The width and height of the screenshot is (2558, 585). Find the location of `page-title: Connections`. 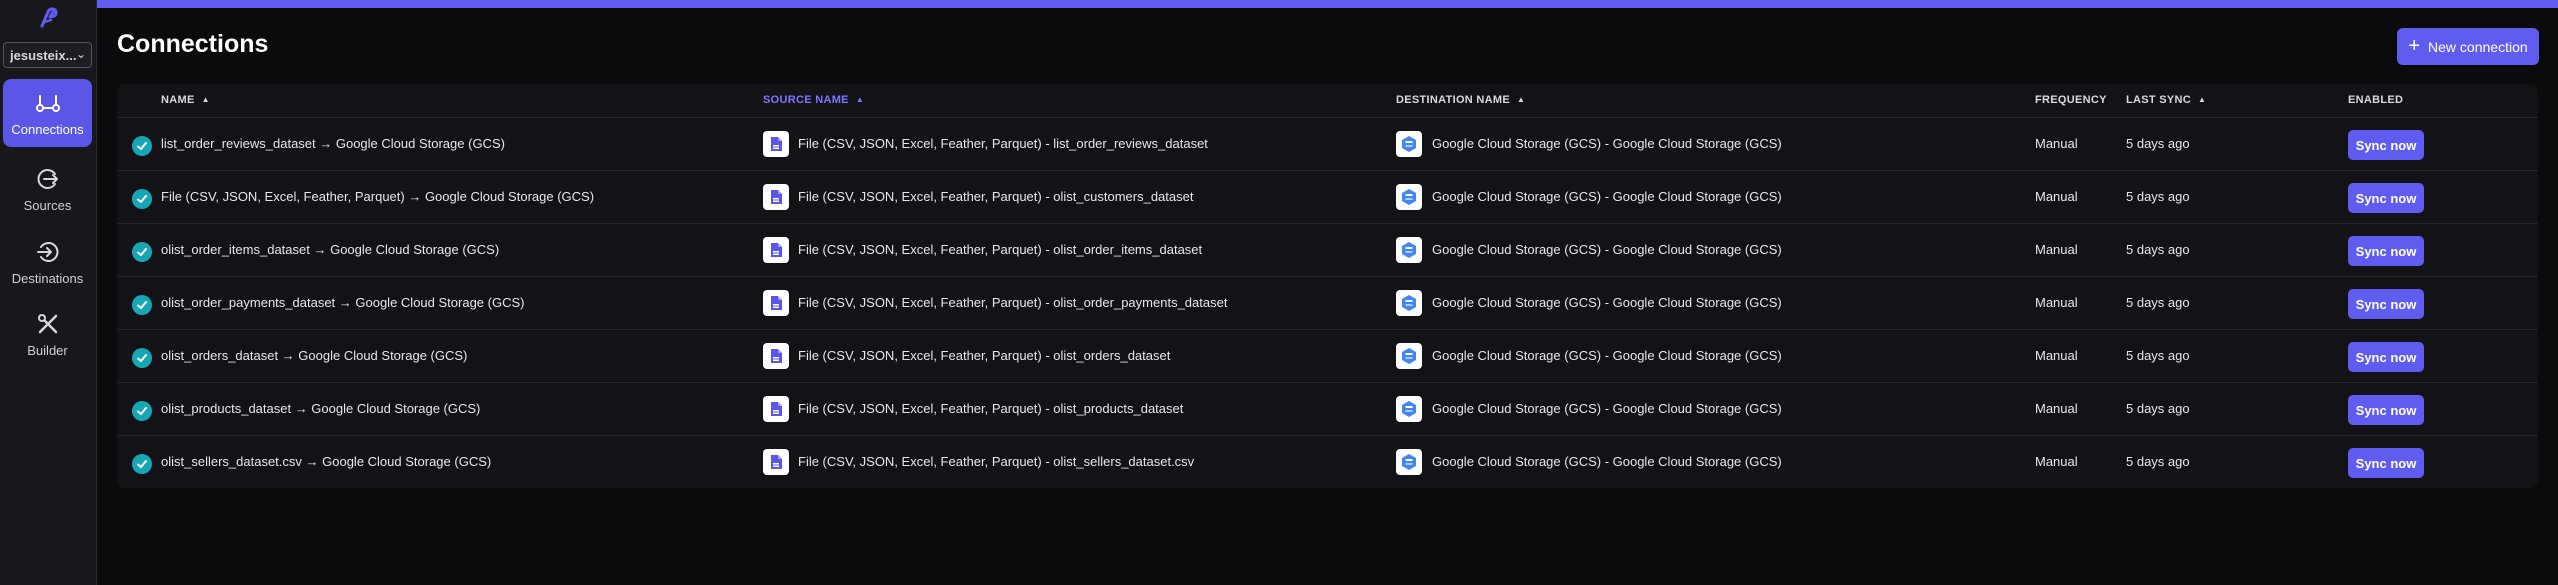

page-title: Connections is located at coordinates (193, 44).